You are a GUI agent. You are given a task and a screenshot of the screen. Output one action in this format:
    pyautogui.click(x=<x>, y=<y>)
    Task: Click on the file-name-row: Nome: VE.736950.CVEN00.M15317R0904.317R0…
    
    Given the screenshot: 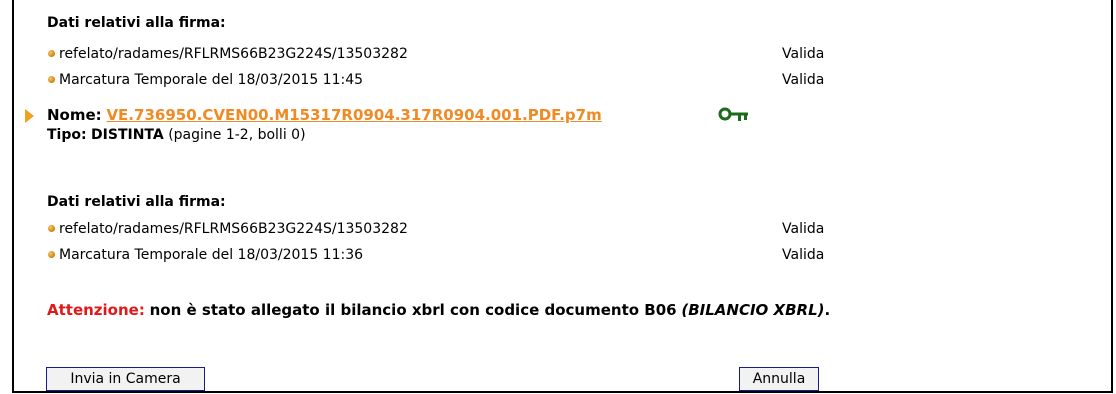 What is the action you would take?
    pyautogui.click(x=324, y=115)
    